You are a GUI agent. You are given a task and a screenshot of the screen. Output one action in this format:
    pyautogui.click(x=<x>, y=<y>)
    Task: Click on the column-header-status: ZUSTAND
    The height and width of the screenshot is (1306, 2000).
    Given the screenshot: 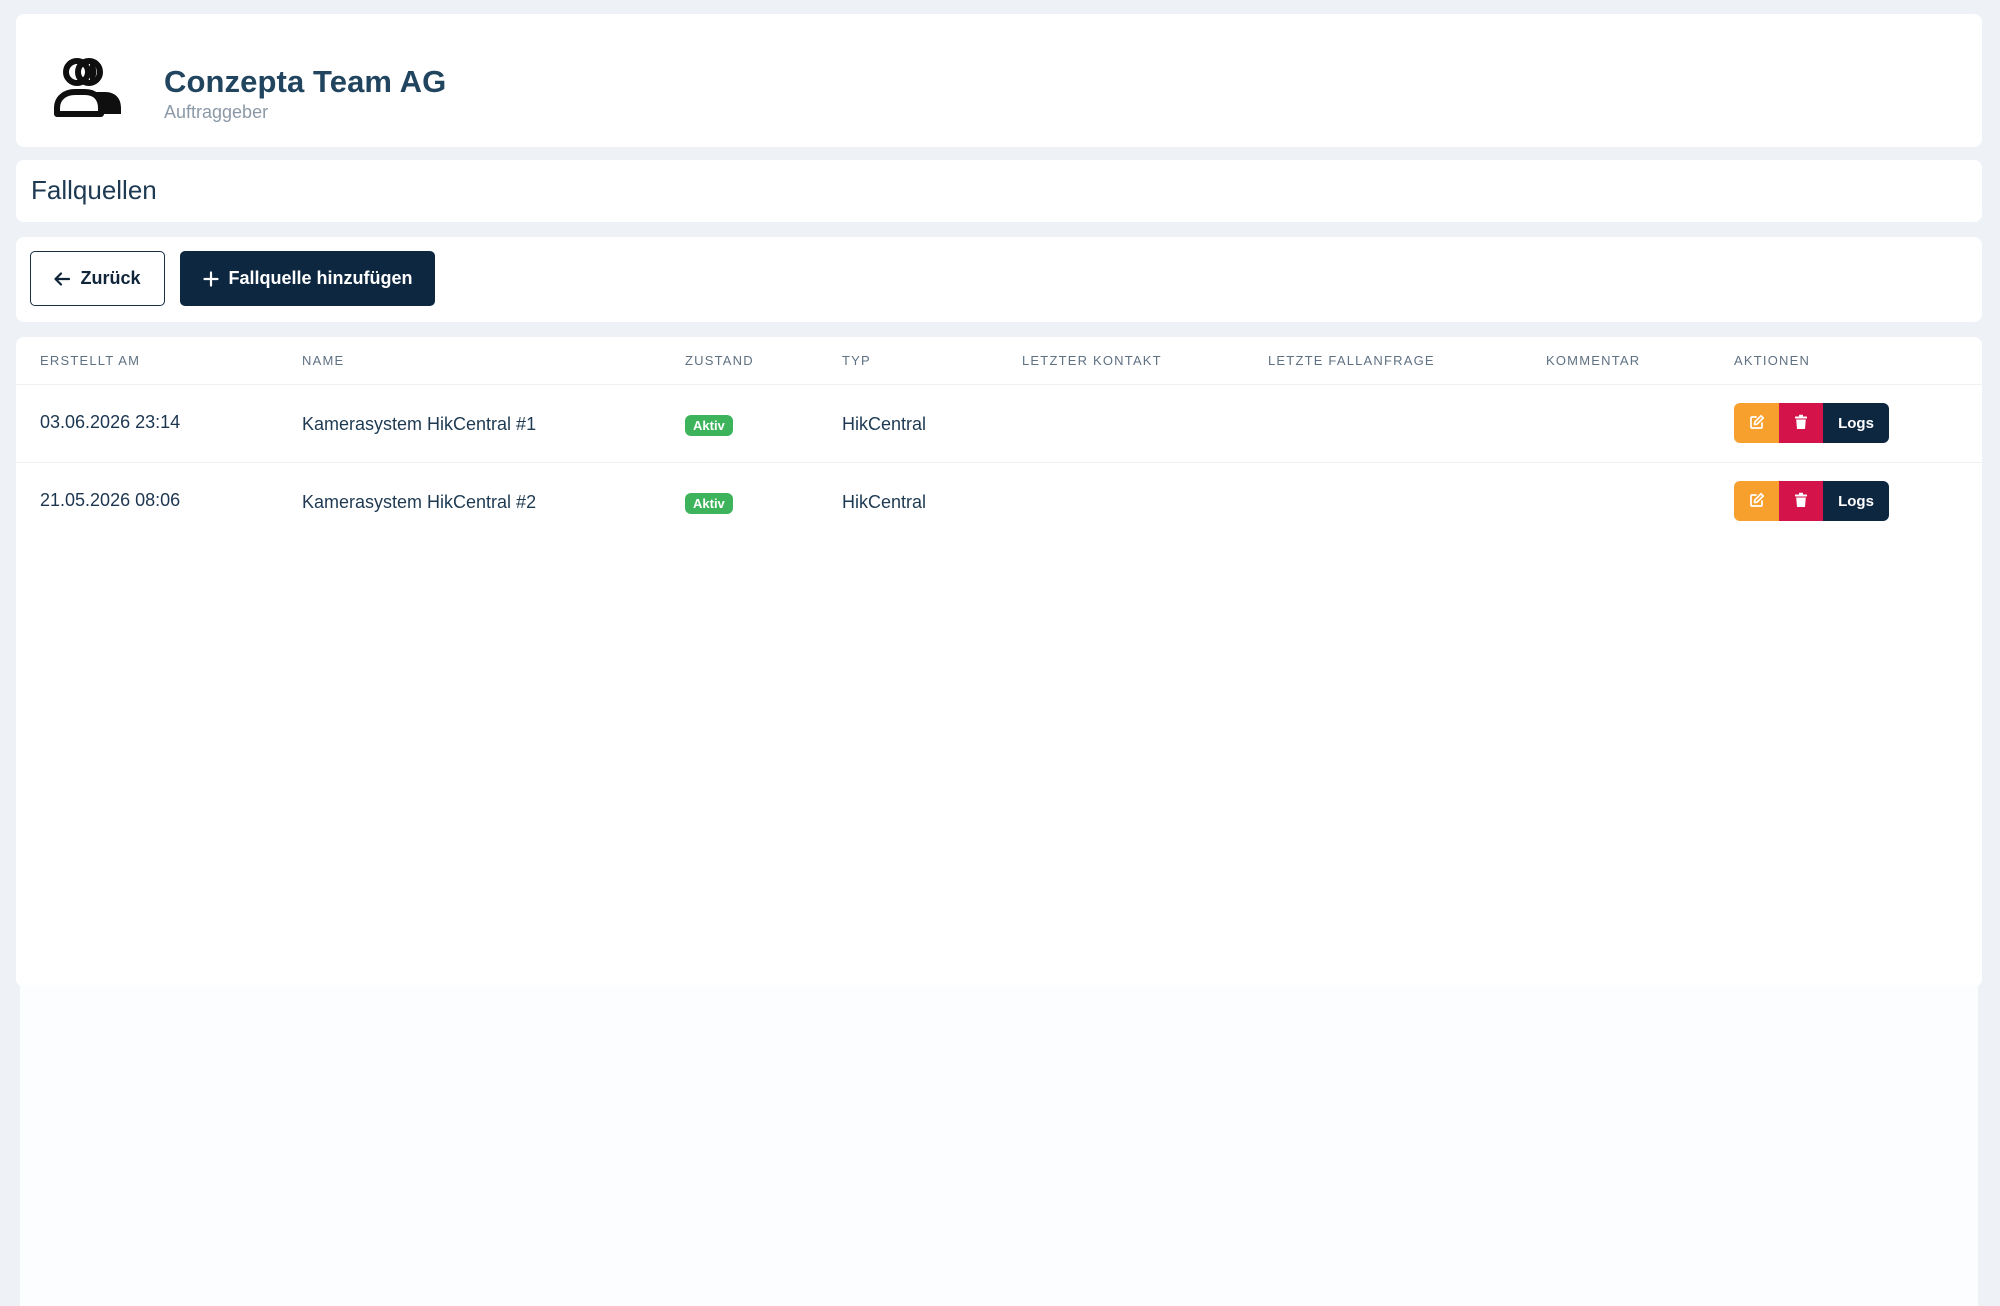 What is the action you would take?
    pyautogui.click(x=719, y=360)
    